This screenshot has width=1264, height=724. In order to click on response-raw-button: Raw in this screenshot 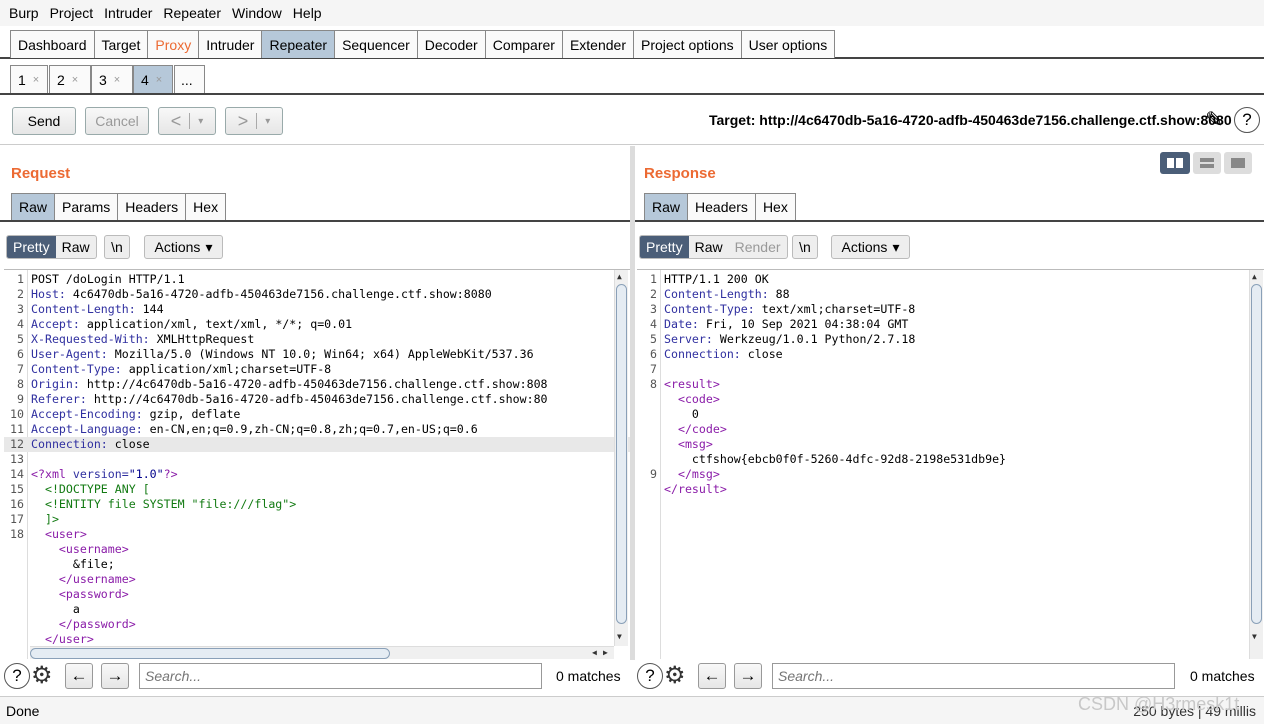, I will do `click(709, 247)`.